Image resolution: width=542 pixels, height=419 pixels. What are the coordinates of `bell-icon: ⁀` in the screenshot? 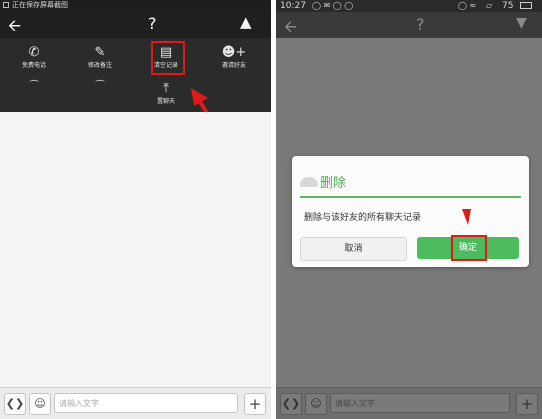 It's located at (100, 86).